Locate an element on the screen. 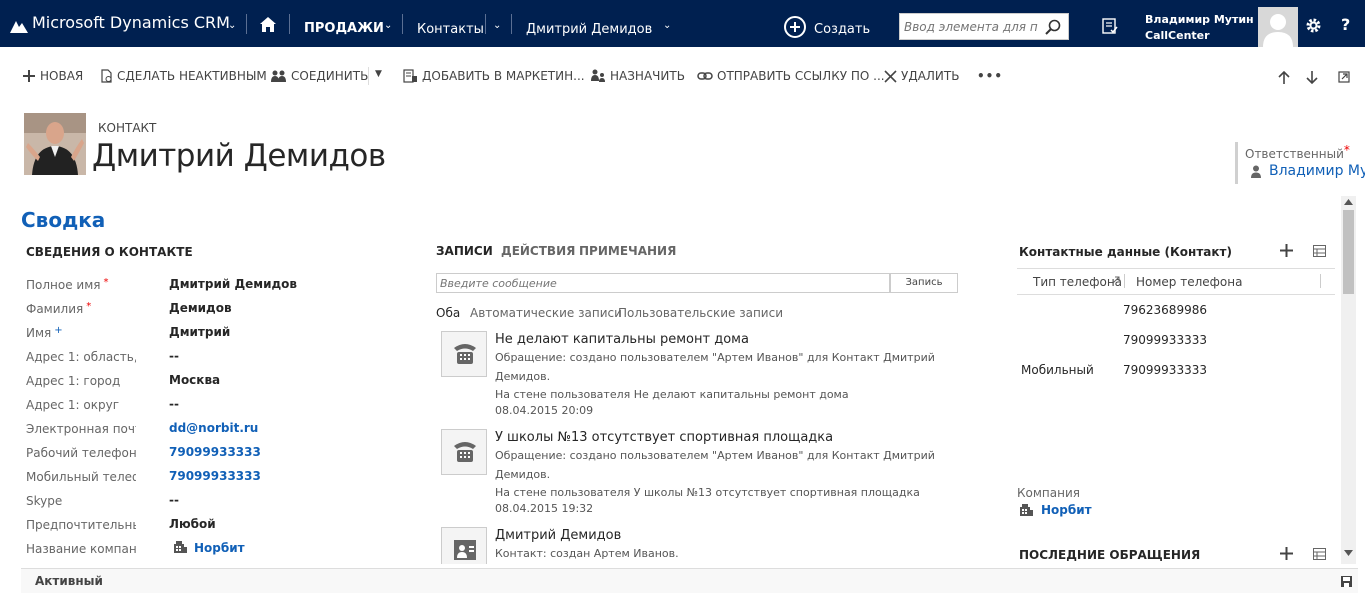 This screenshot has height=595, width=1365. field-value: Норбит is located at coordinates (209, 548).